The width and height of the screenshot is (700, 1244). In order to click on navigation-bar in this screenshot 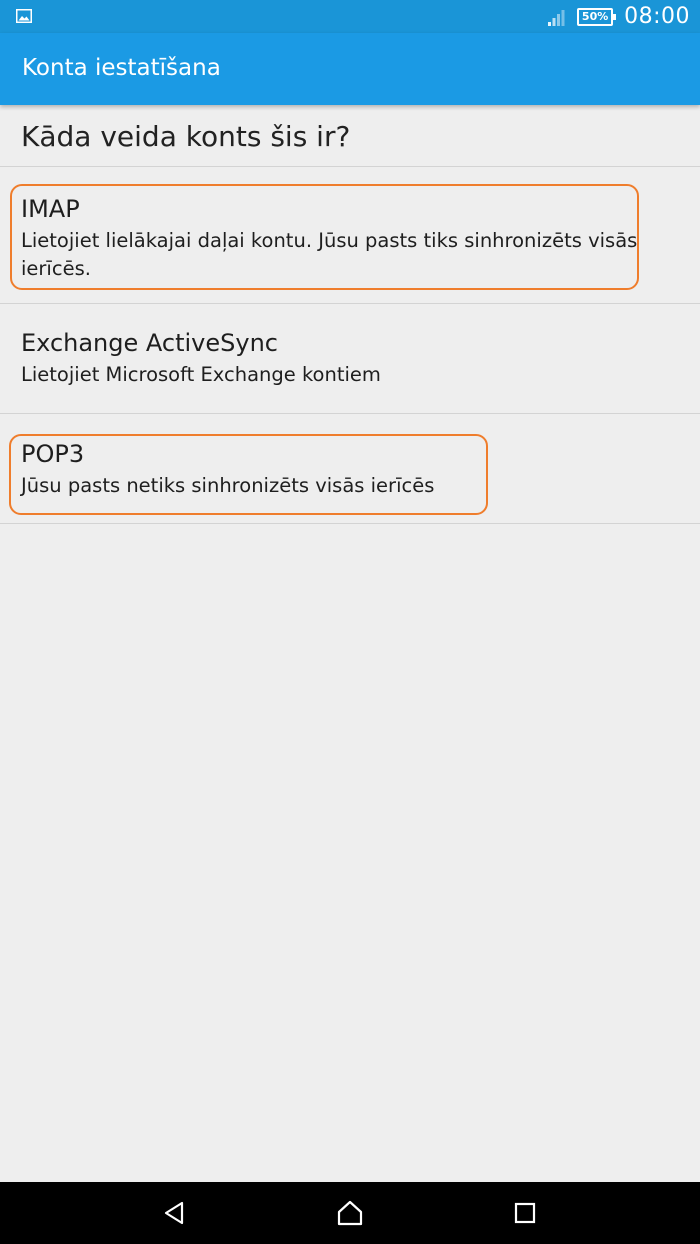, I will do `click(350, 1213)`.